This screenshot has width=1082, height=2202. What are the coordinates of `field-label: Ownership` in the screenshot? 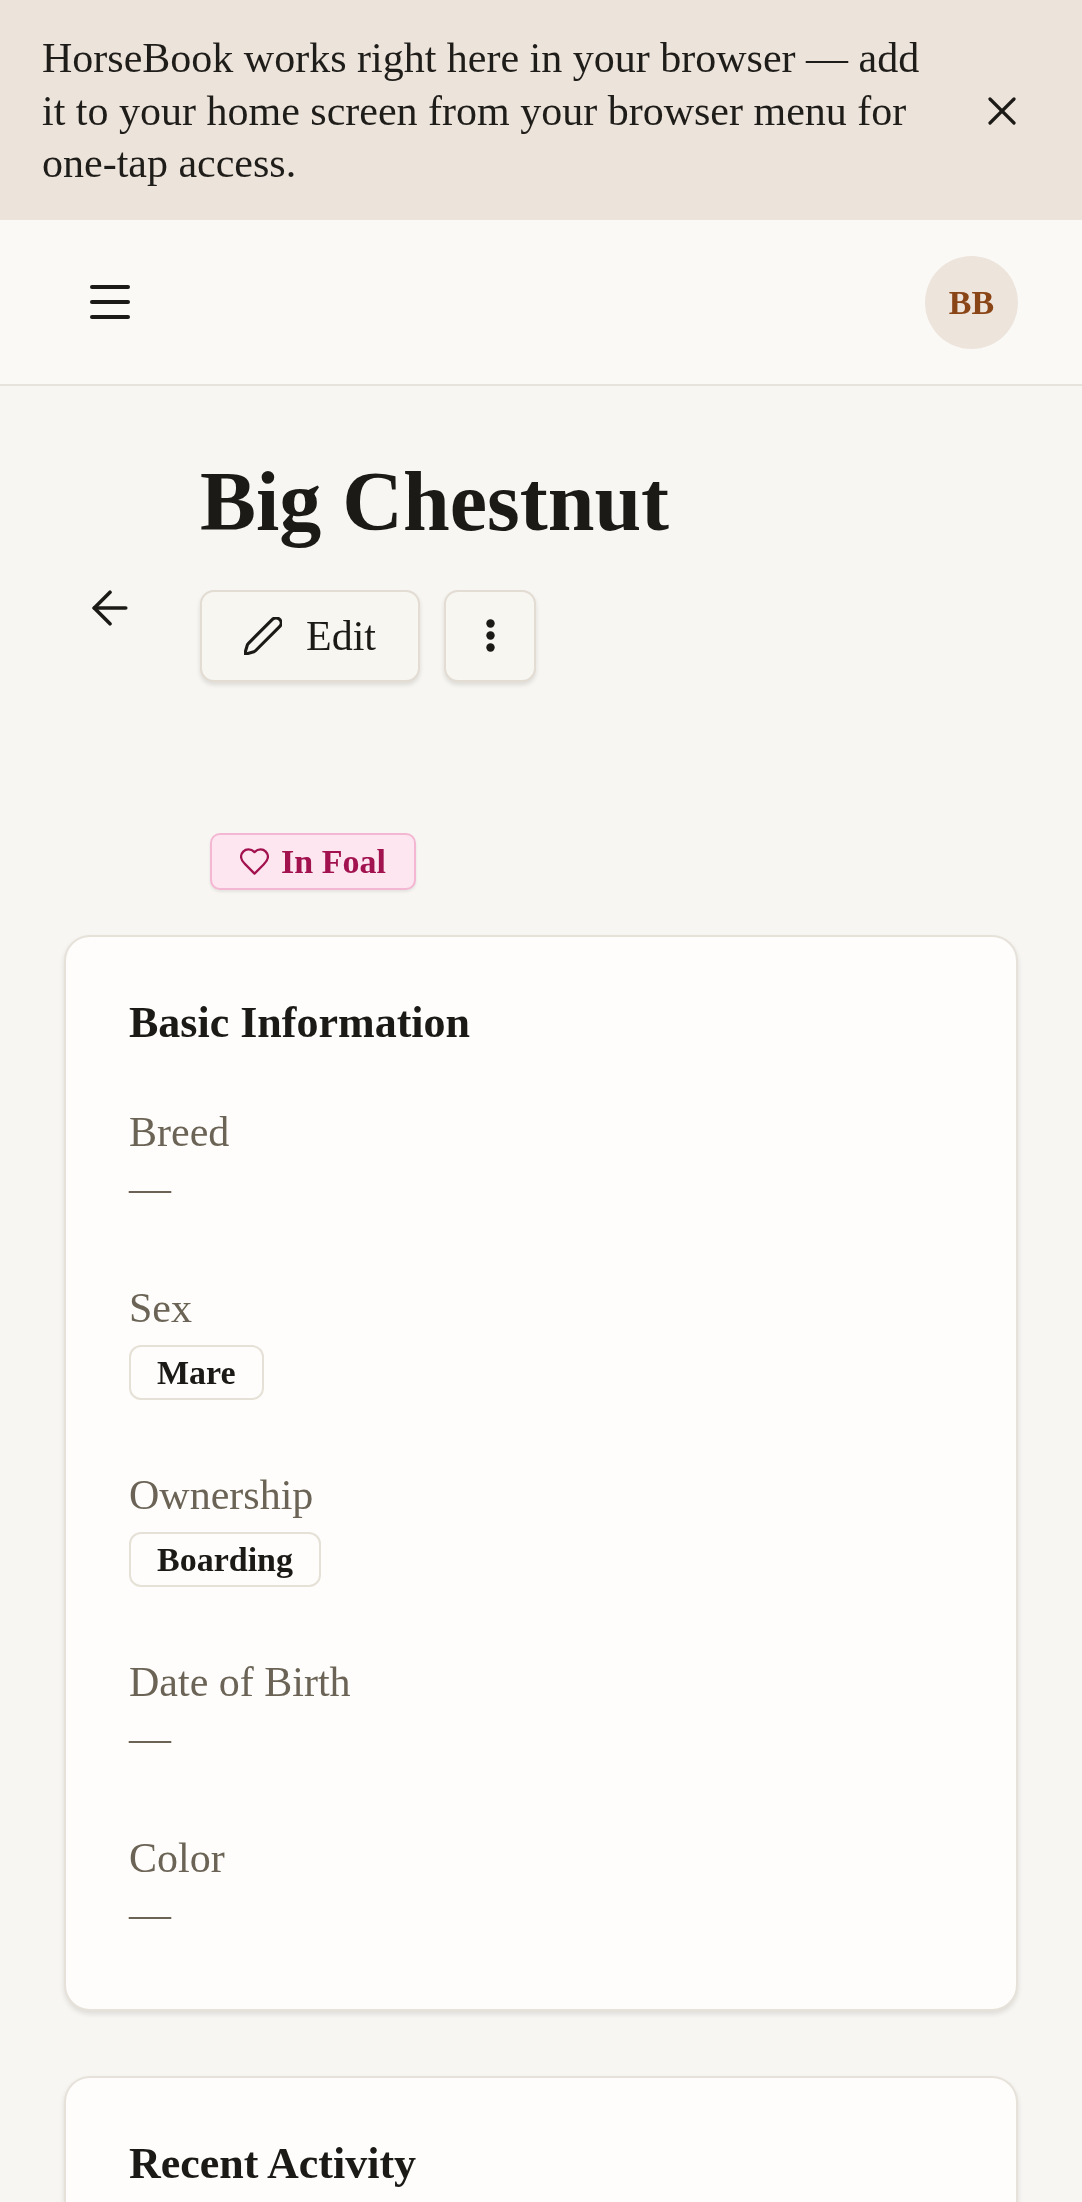 It's located at (222, 1495).